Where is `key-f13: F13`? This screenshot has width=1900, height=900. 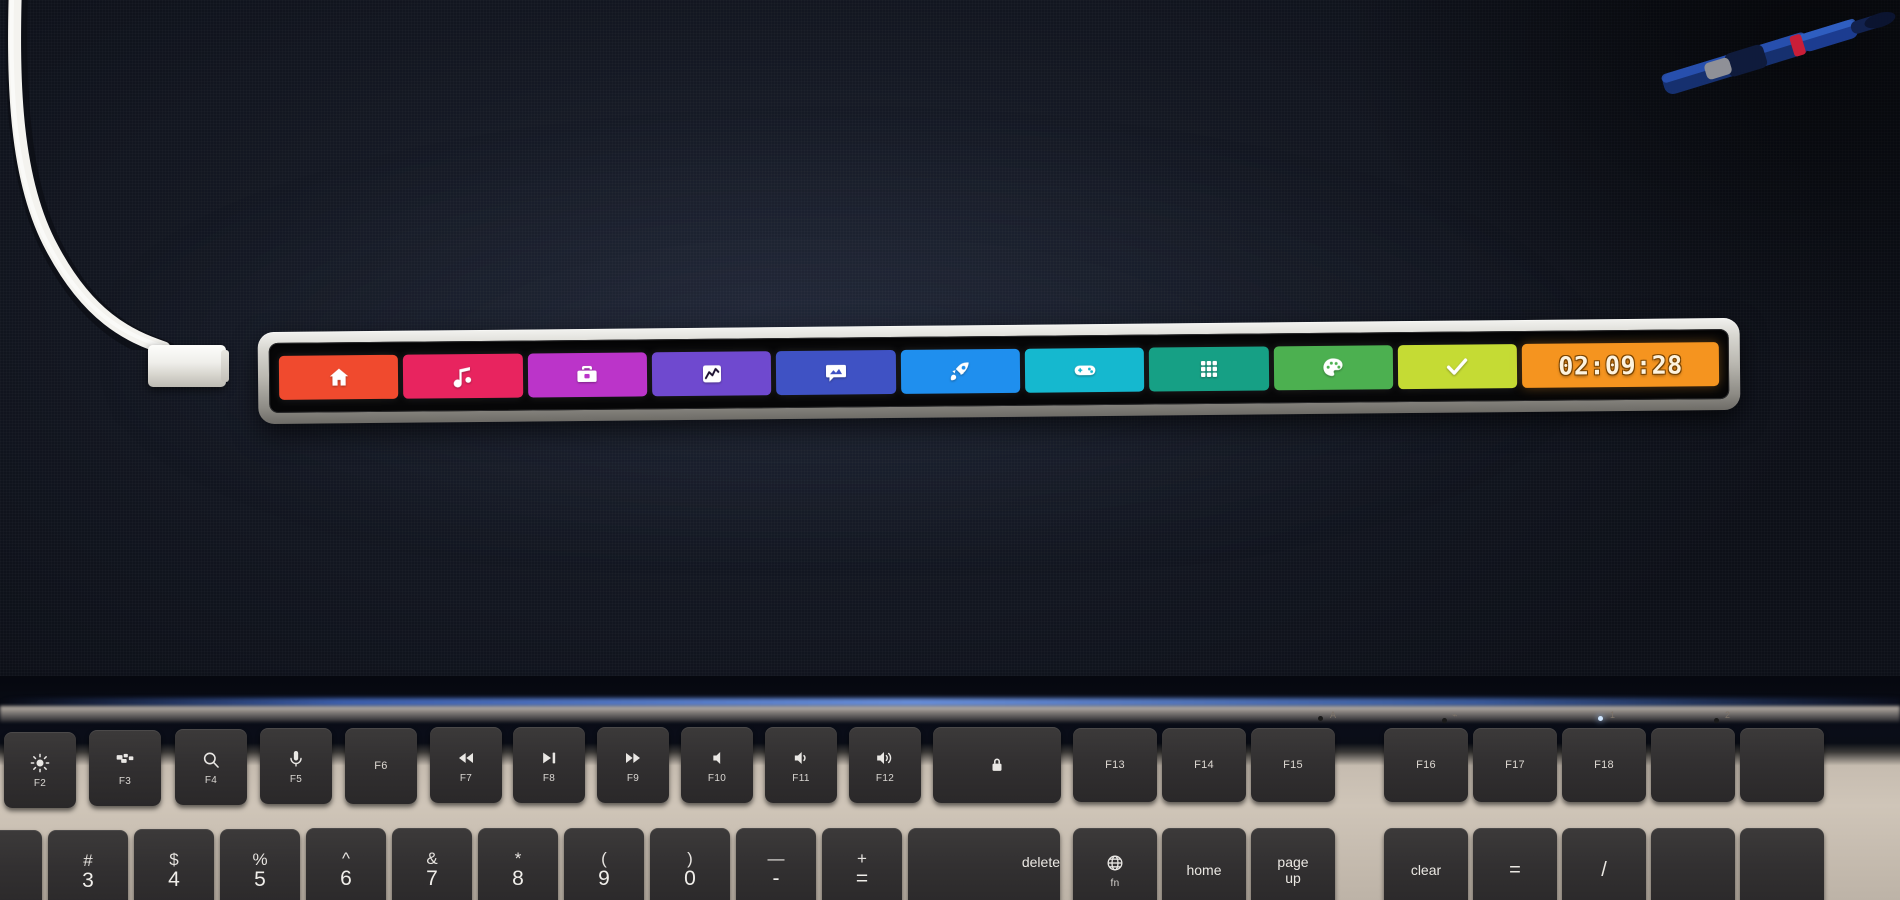 key-f13: F13 is located at coordinates (1115, 765).